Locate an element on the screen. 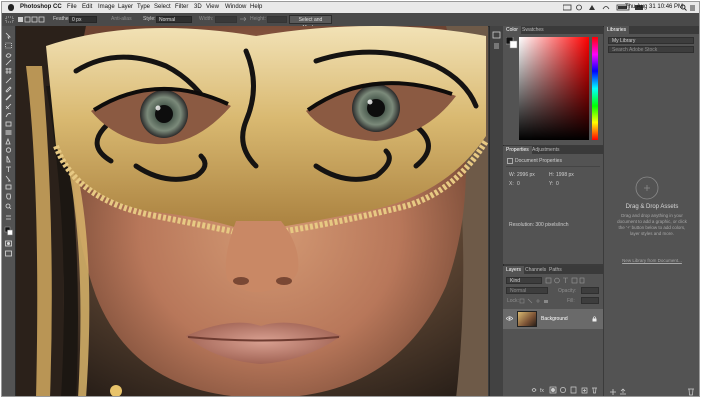 The height and width of the screenshot is (398, 701). tab-adjustments: Adjustments is located at coordinates (546, 150).